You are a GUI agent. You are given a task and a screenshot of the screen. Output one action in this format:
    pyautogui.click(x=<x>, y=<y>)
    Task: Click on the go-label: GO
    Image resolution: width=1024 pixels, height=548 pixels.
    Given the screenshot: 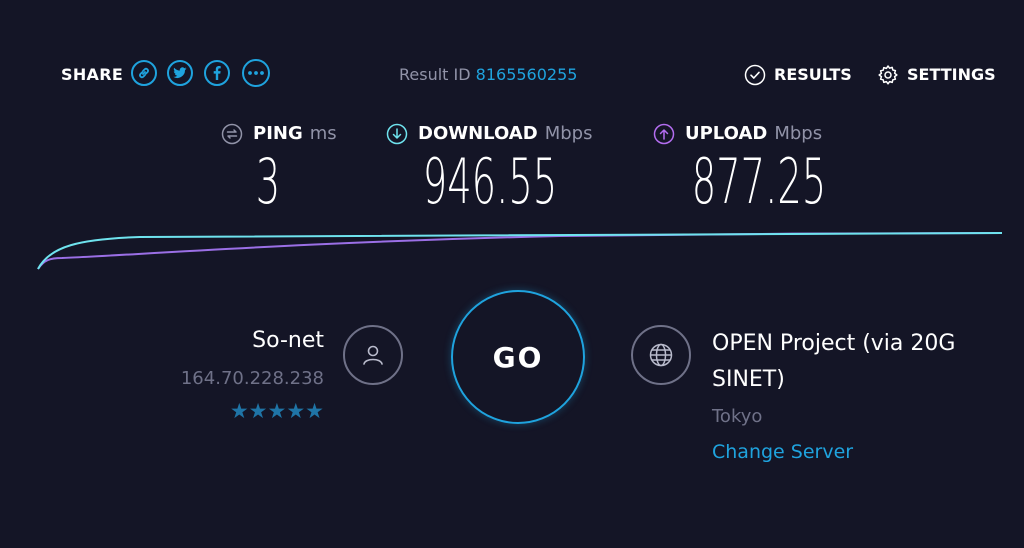 What is the action you would take?
    pyautogui.click(x=518, y=357)
    